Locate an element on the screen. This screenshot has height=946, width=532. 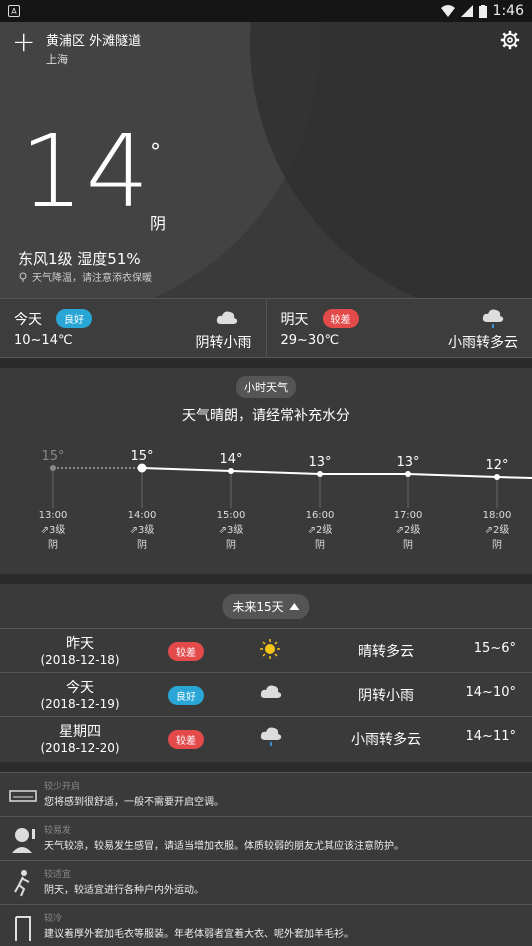
running-icon is located at coordinates (22, 883).